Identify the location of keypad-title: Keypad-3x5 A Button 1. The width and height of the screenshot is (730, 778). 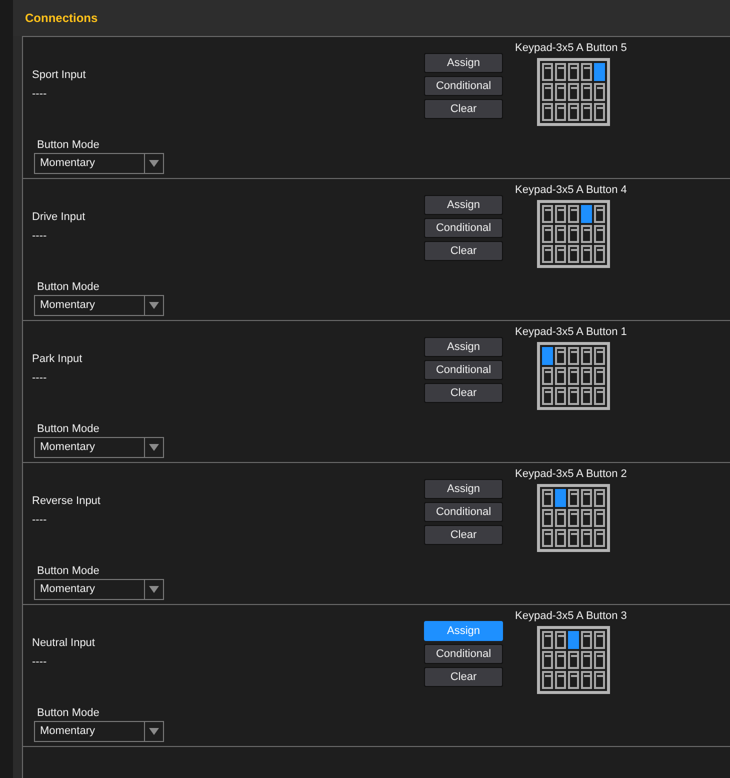
(571, 332).